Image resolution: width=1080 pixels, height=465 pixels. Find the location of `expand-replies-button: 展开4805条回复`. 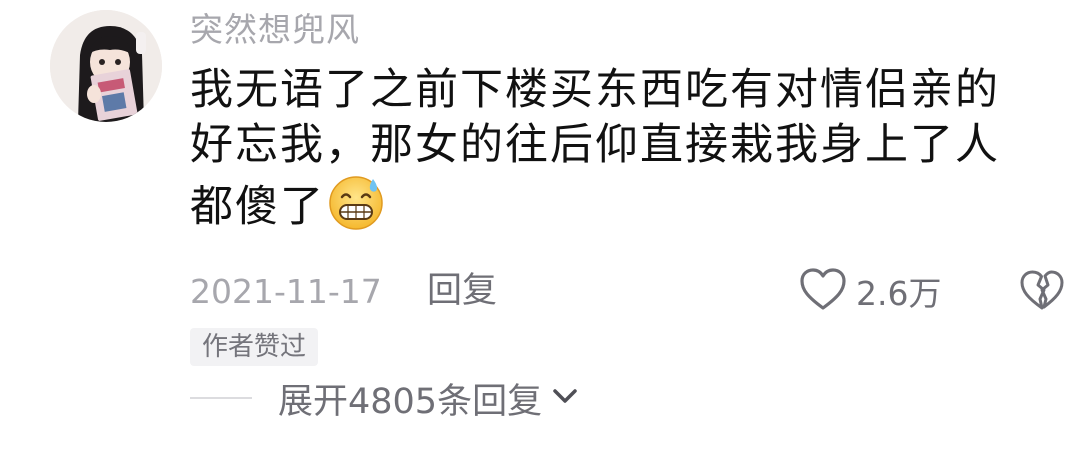

expand-replies-button: 展开4805条回复 is located at coordinates (540, 398).